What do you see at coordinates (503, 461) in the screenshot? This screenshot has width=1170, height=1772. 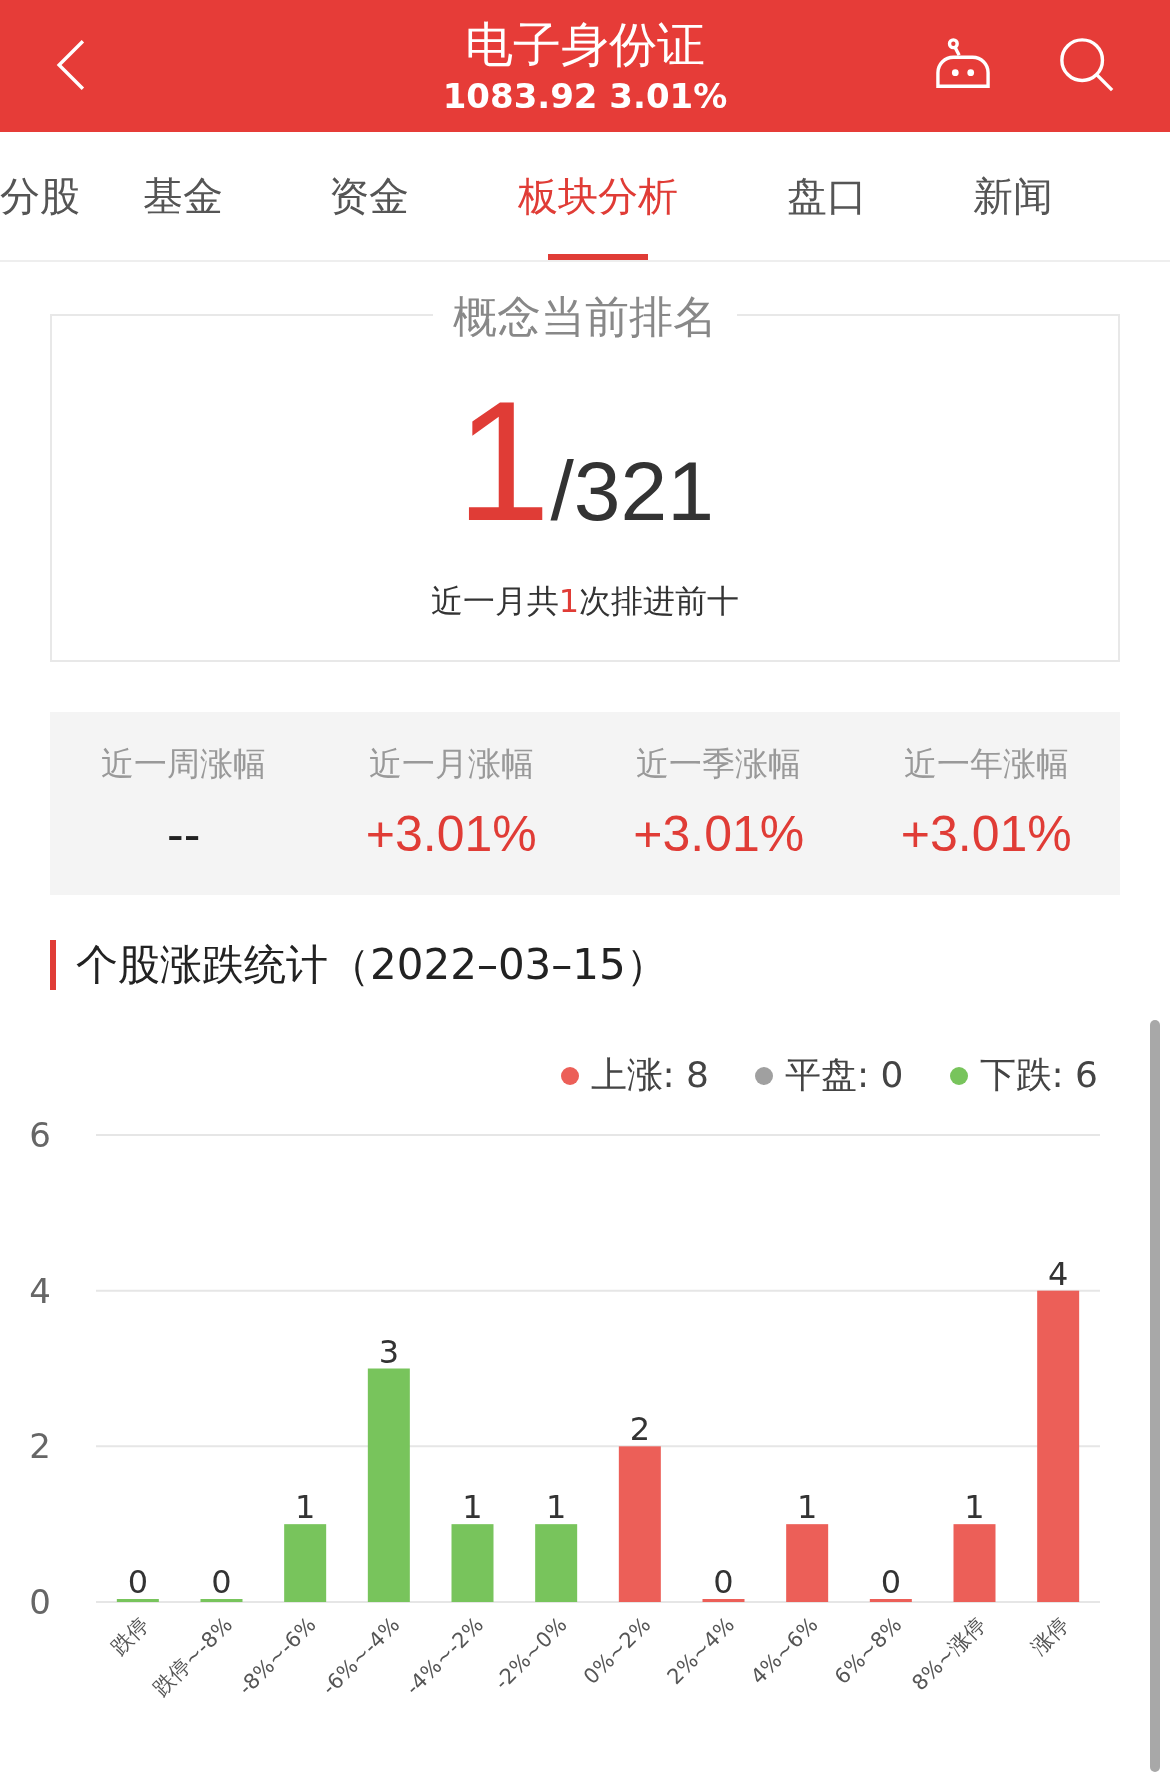 I see `rank-number: 1` at bounding box center [503, 461].